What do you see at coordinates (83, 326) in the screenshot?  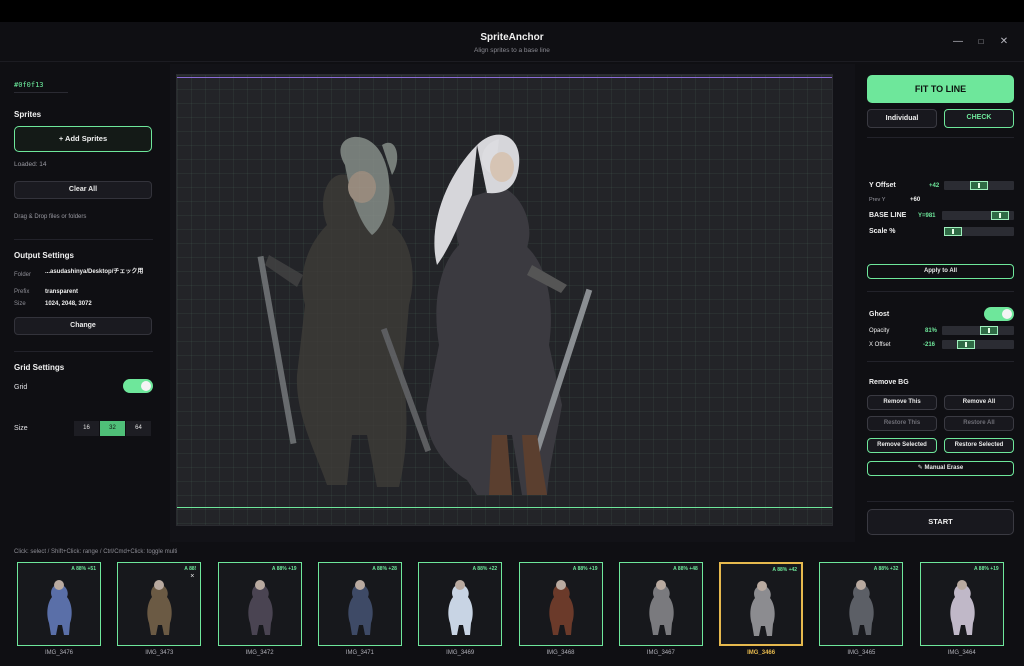 I see `change-folder-button: Change` at bounding box center [83, 326].